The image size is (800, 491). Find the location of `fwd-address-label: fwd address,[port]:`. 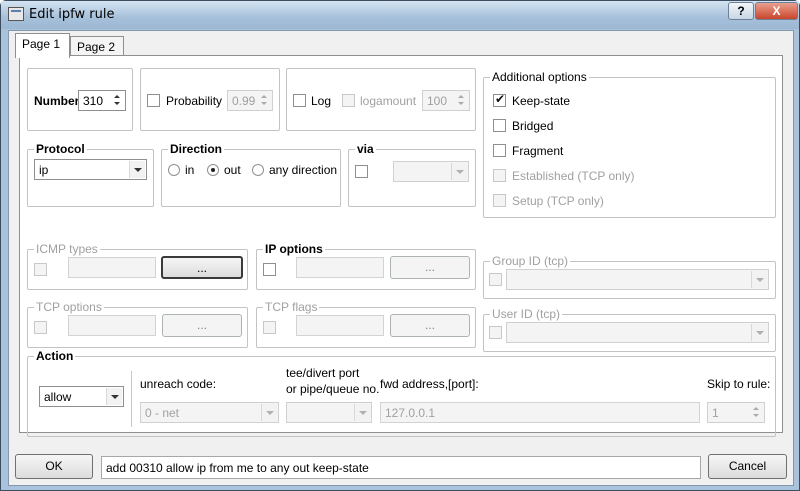

fwd-address-label: fwd address,[port]: is located at coordinates (429, 384).